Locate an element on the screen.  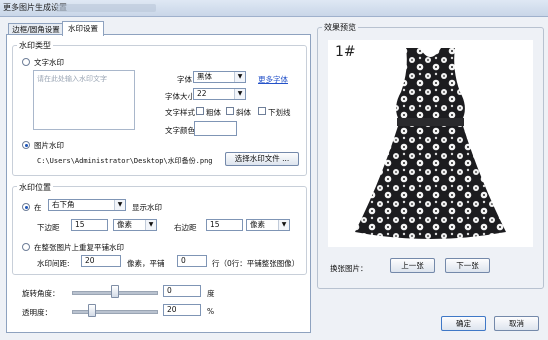
watermark-position-title: 水印位置 is located at coordinates (35, 187).